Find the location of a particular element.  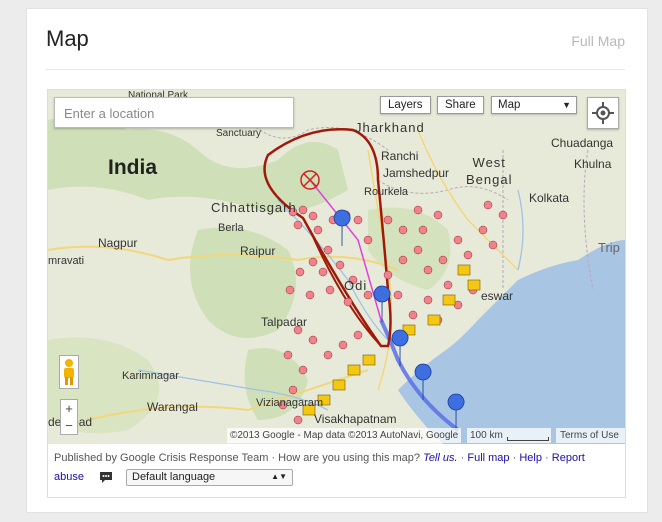

full-map-footer-link: Full map is located at coordinates (488, 458).